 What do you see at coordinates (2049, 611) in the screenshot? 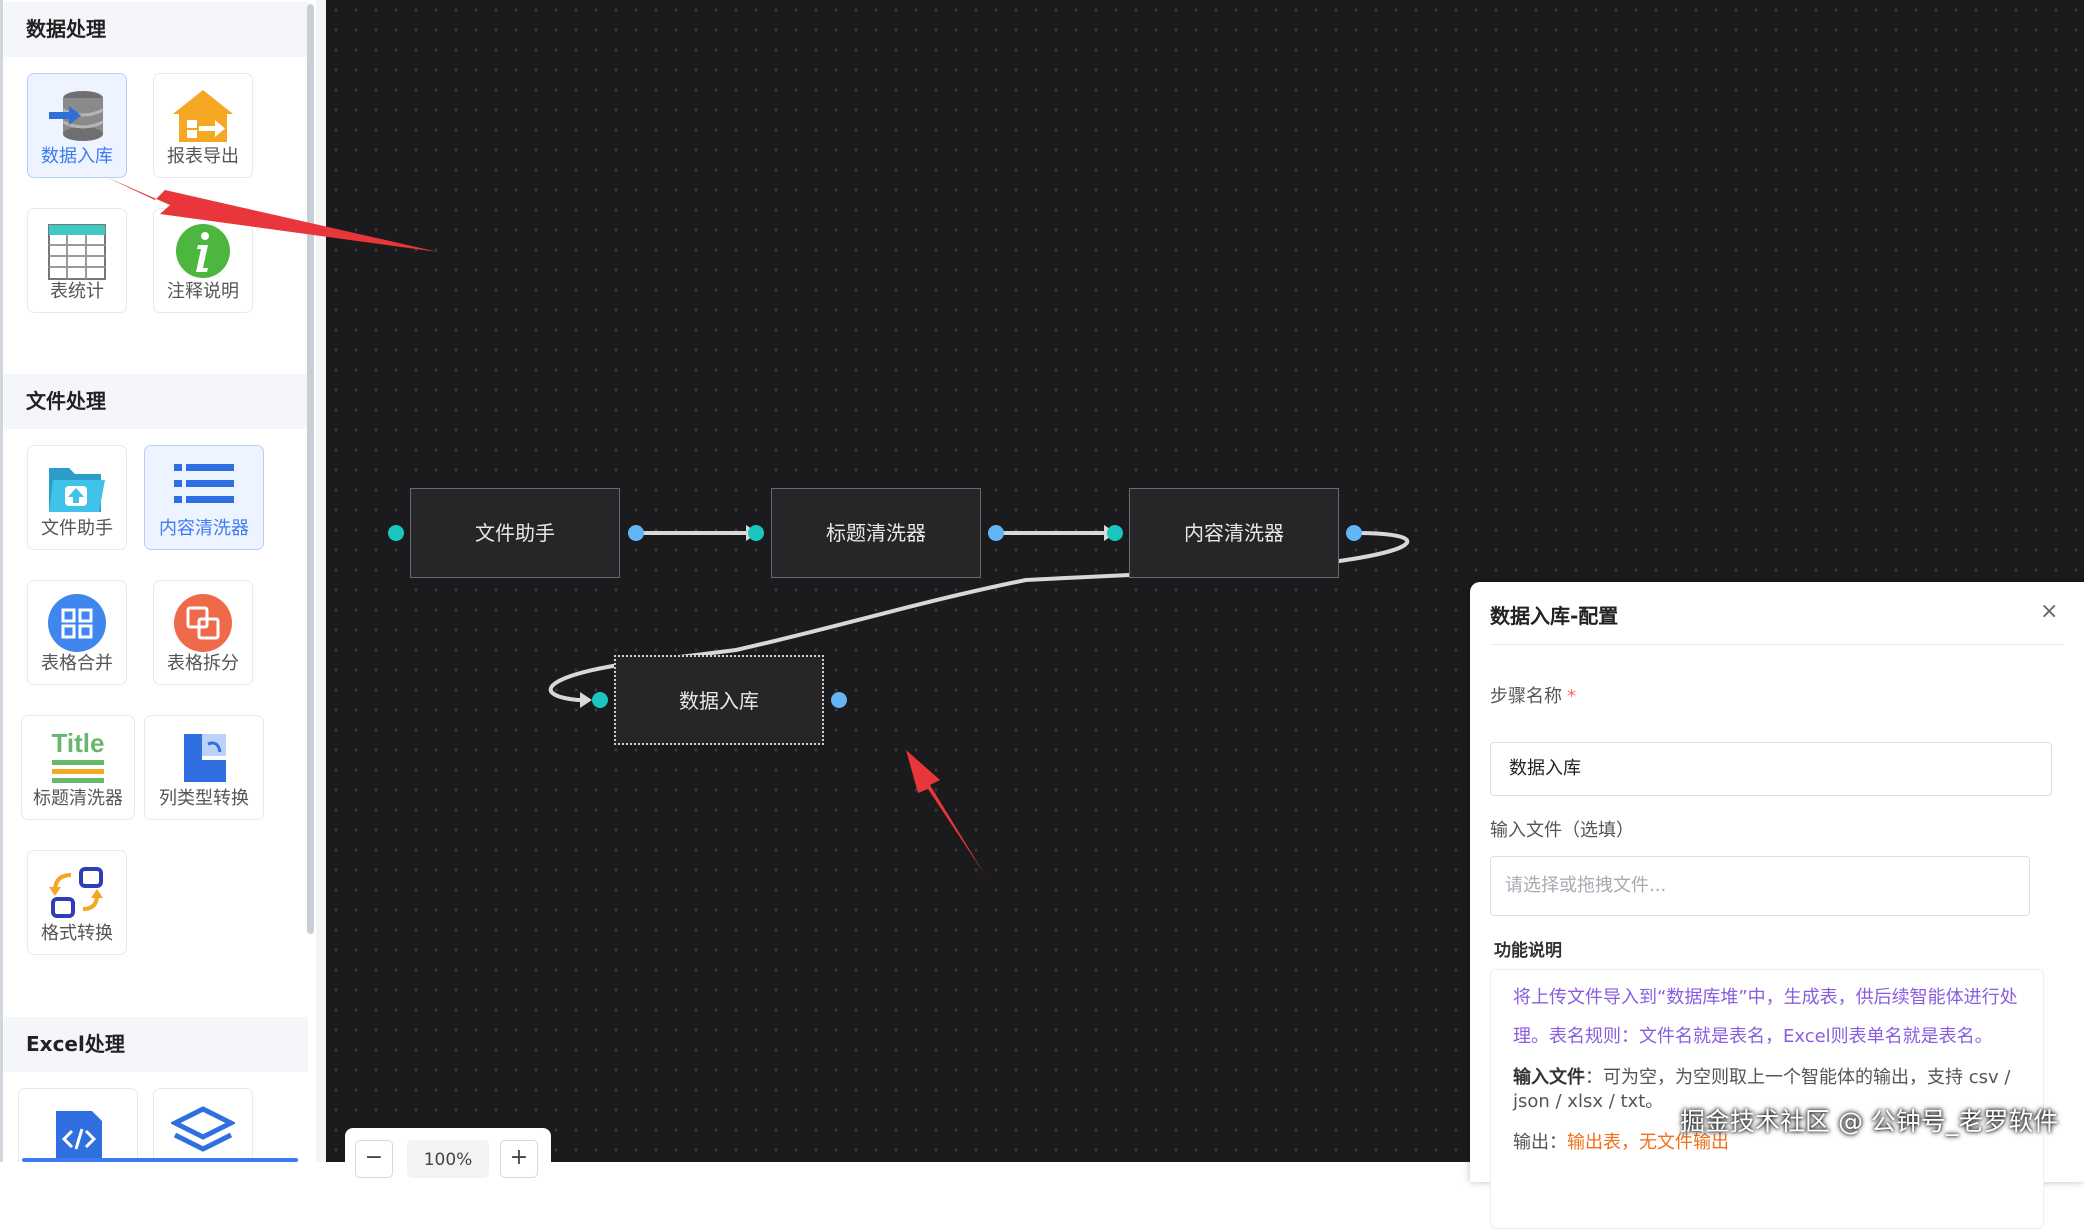
I see `close-icon: ×` at bounding box center [2049, 611].